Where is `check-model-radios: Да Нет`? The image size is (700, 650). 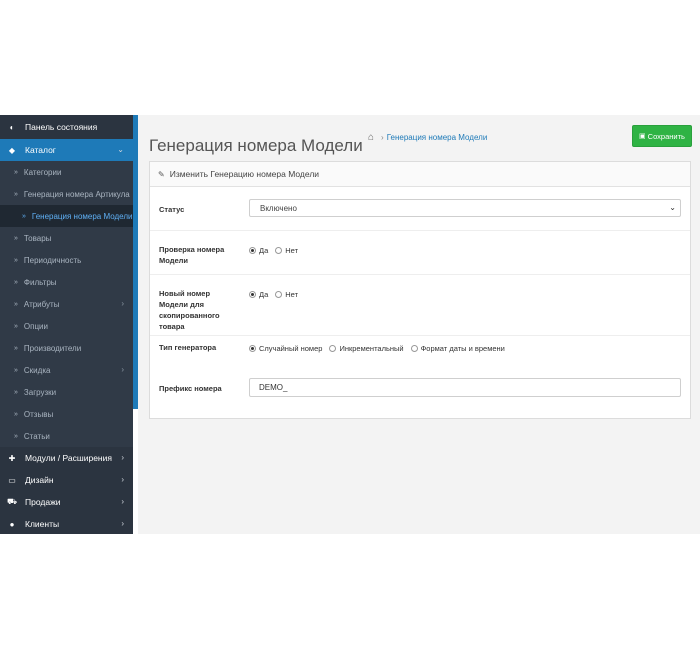
check-model-radios: Да Нет is located at coordinates (277, 250).